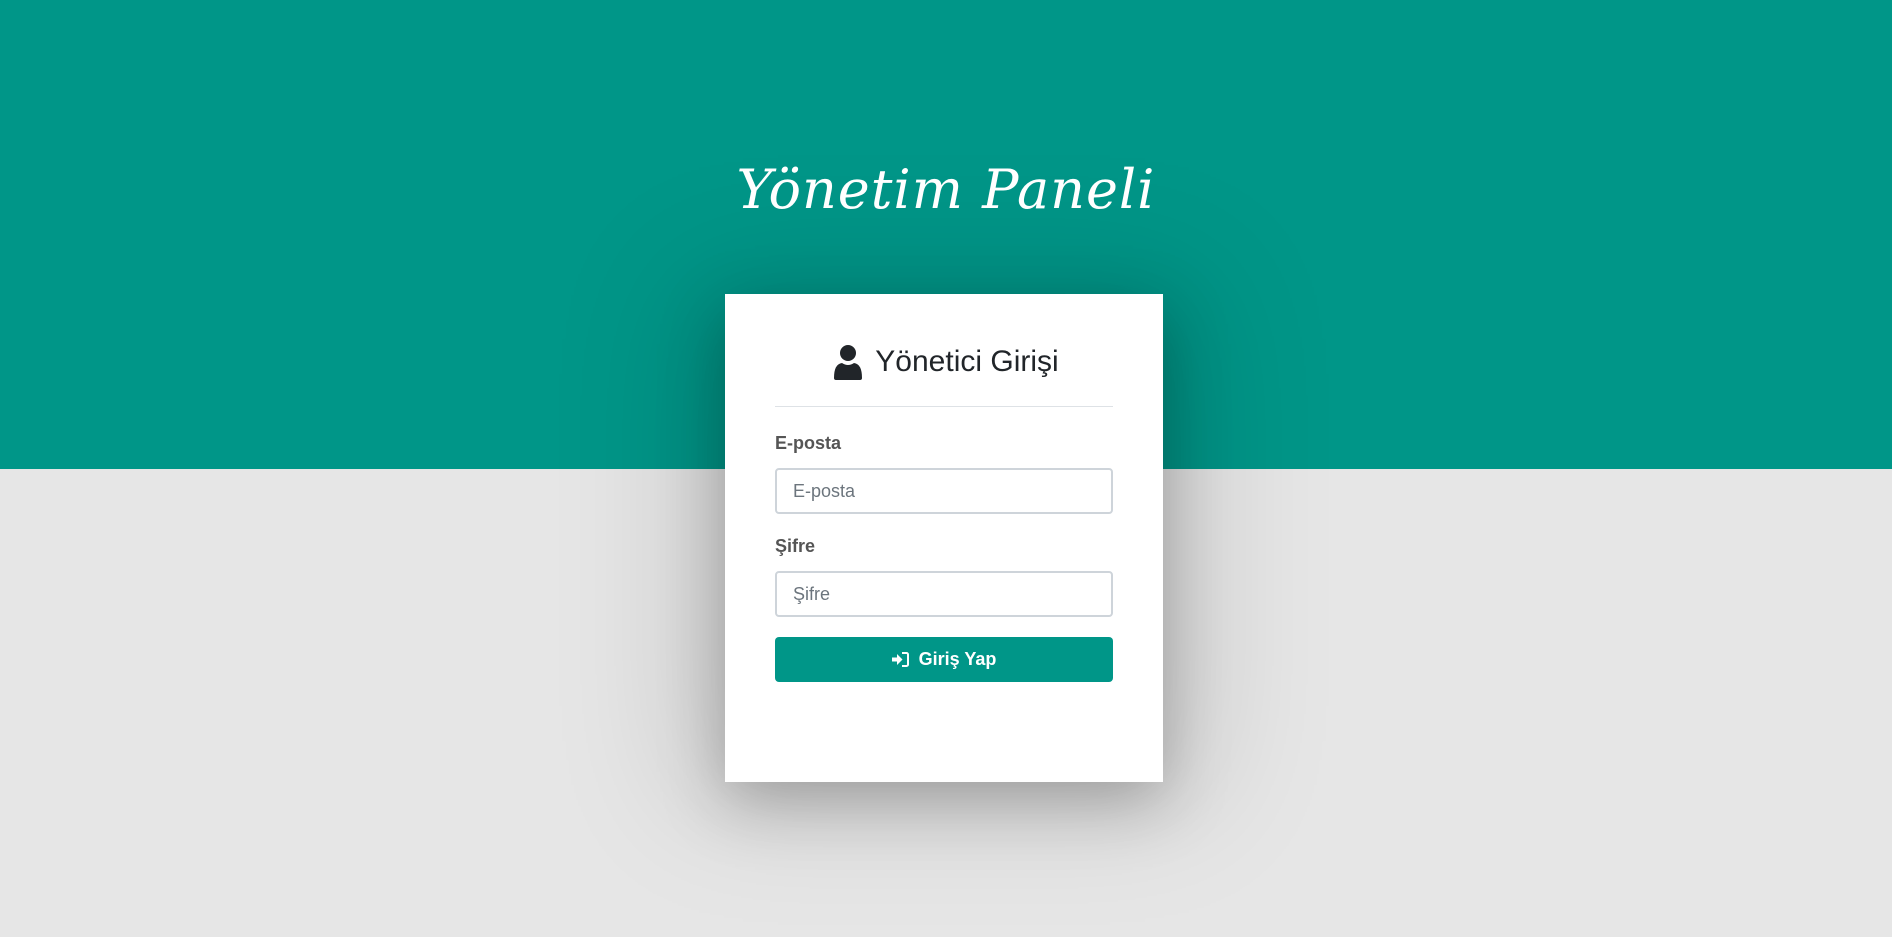 The image size is (1892, 937). I want to click on email-label: E-posta, so click(808, 443).